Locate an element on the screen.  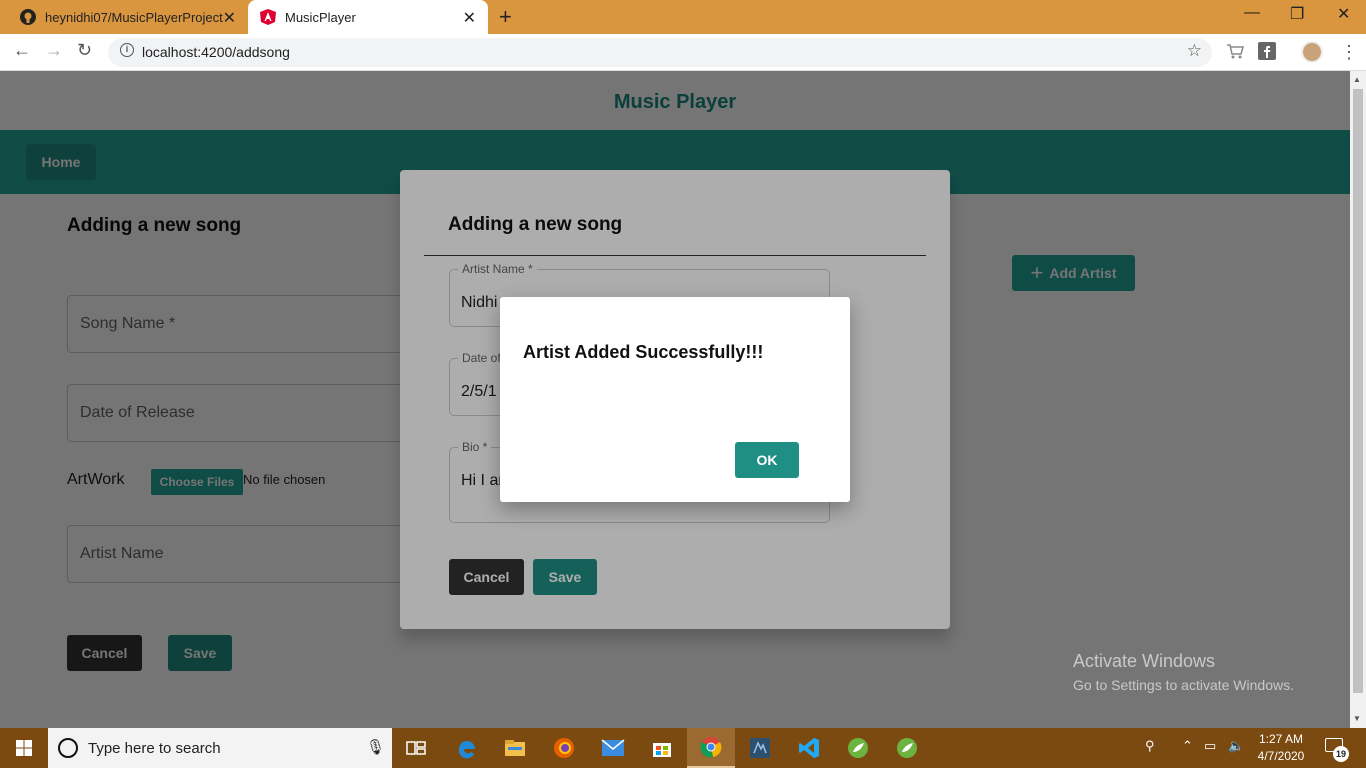
task-view-icon is located at coordinates (416, 748).